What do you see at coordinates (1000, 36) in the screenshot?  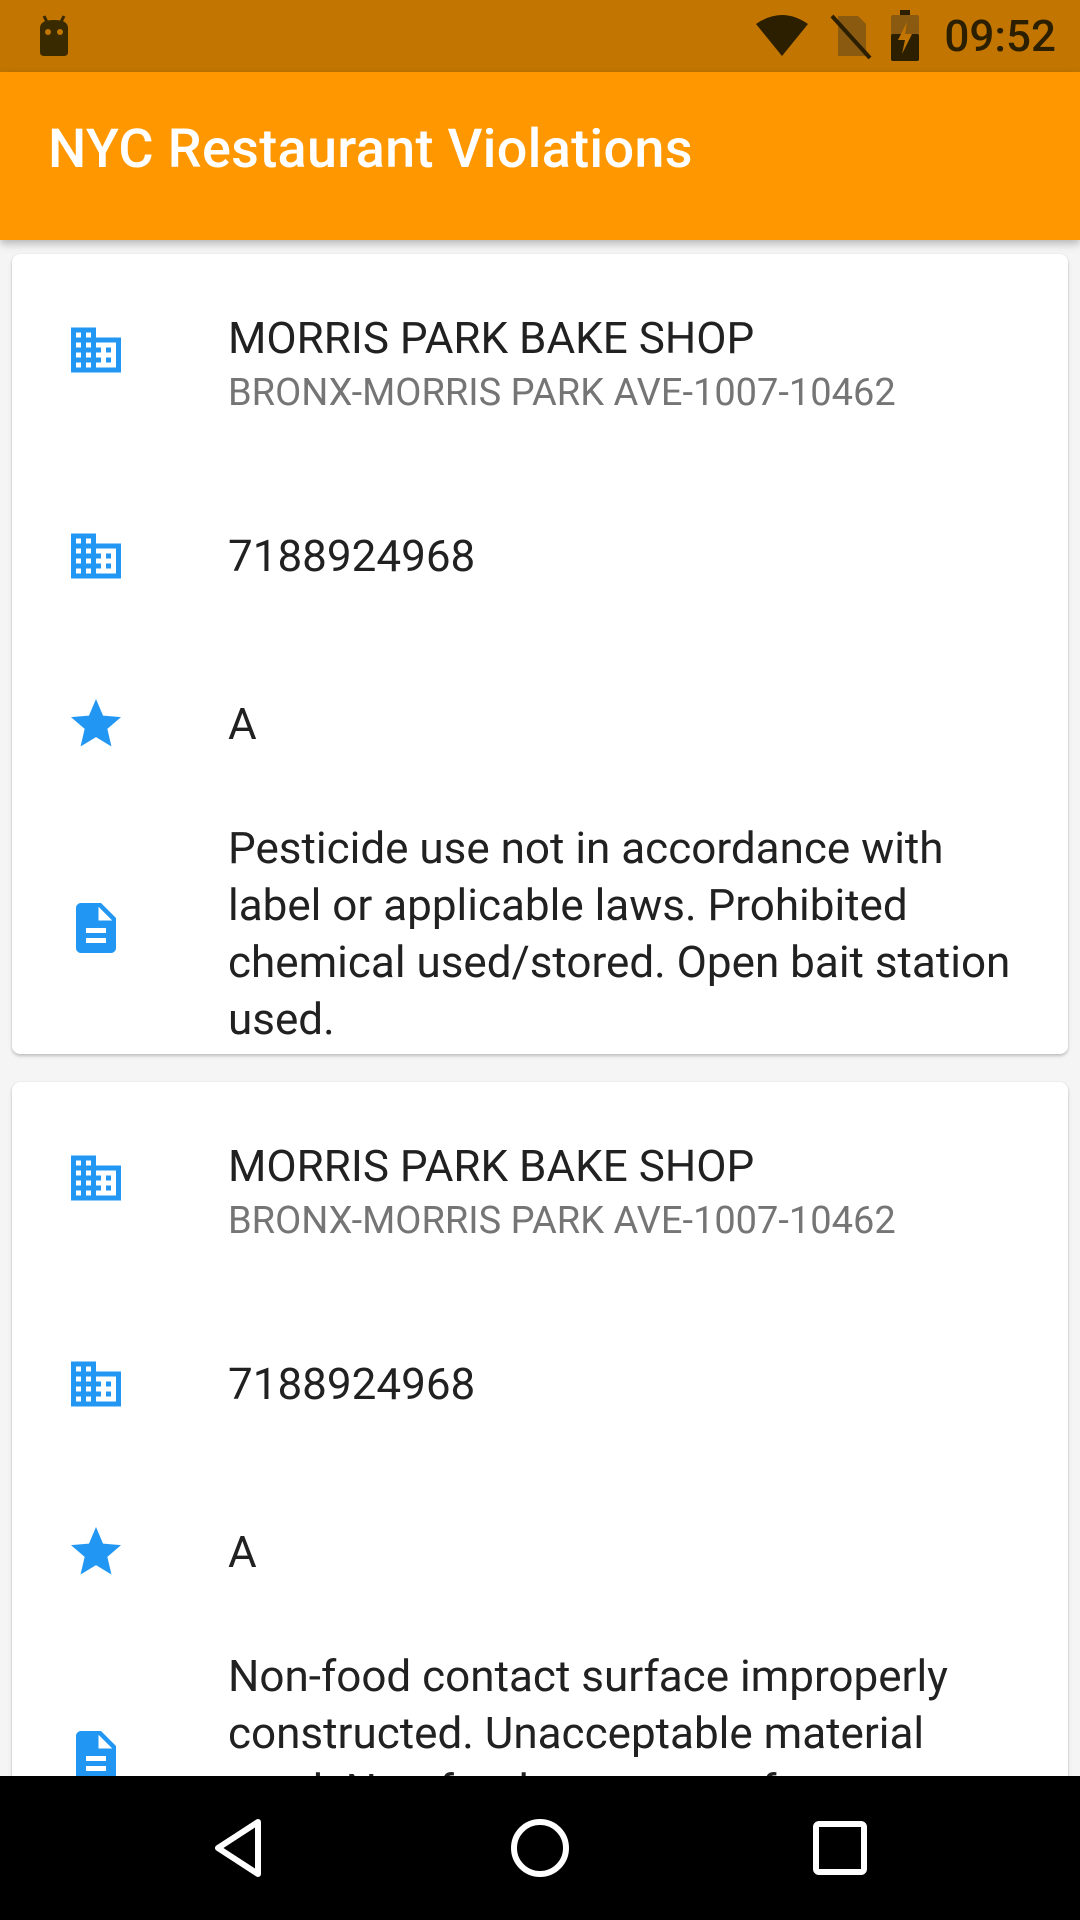 I see `status-time: 09:52` at bounding box center [1000, 36].